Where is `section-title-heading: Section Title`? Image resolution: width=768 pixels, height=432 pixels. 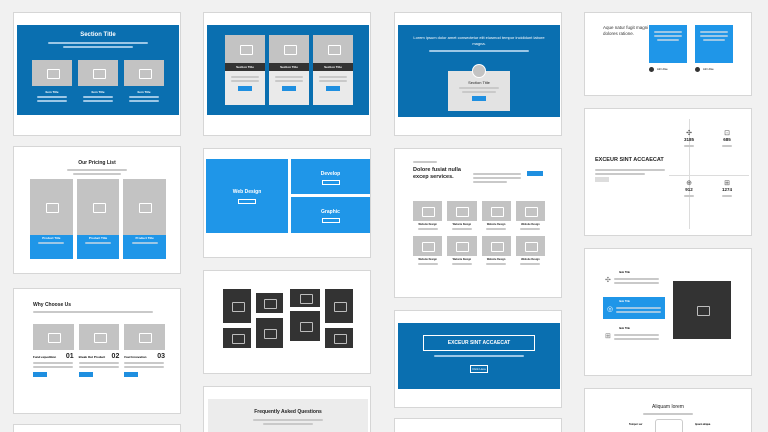
section-title-heading: Section Title is located at coordinates (98, 35).